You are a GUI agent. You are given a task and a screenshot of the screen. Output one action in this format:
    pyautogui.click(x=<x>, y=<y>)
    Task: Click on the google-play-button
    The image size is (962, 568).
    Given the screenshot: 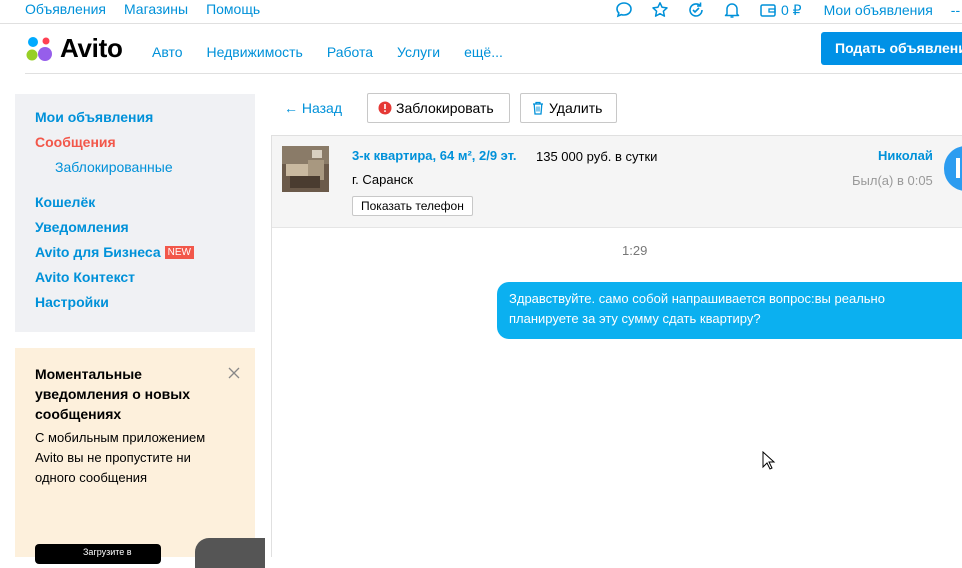 What is the action you would take?
    pyautogui.click(x=230, y=553)
    